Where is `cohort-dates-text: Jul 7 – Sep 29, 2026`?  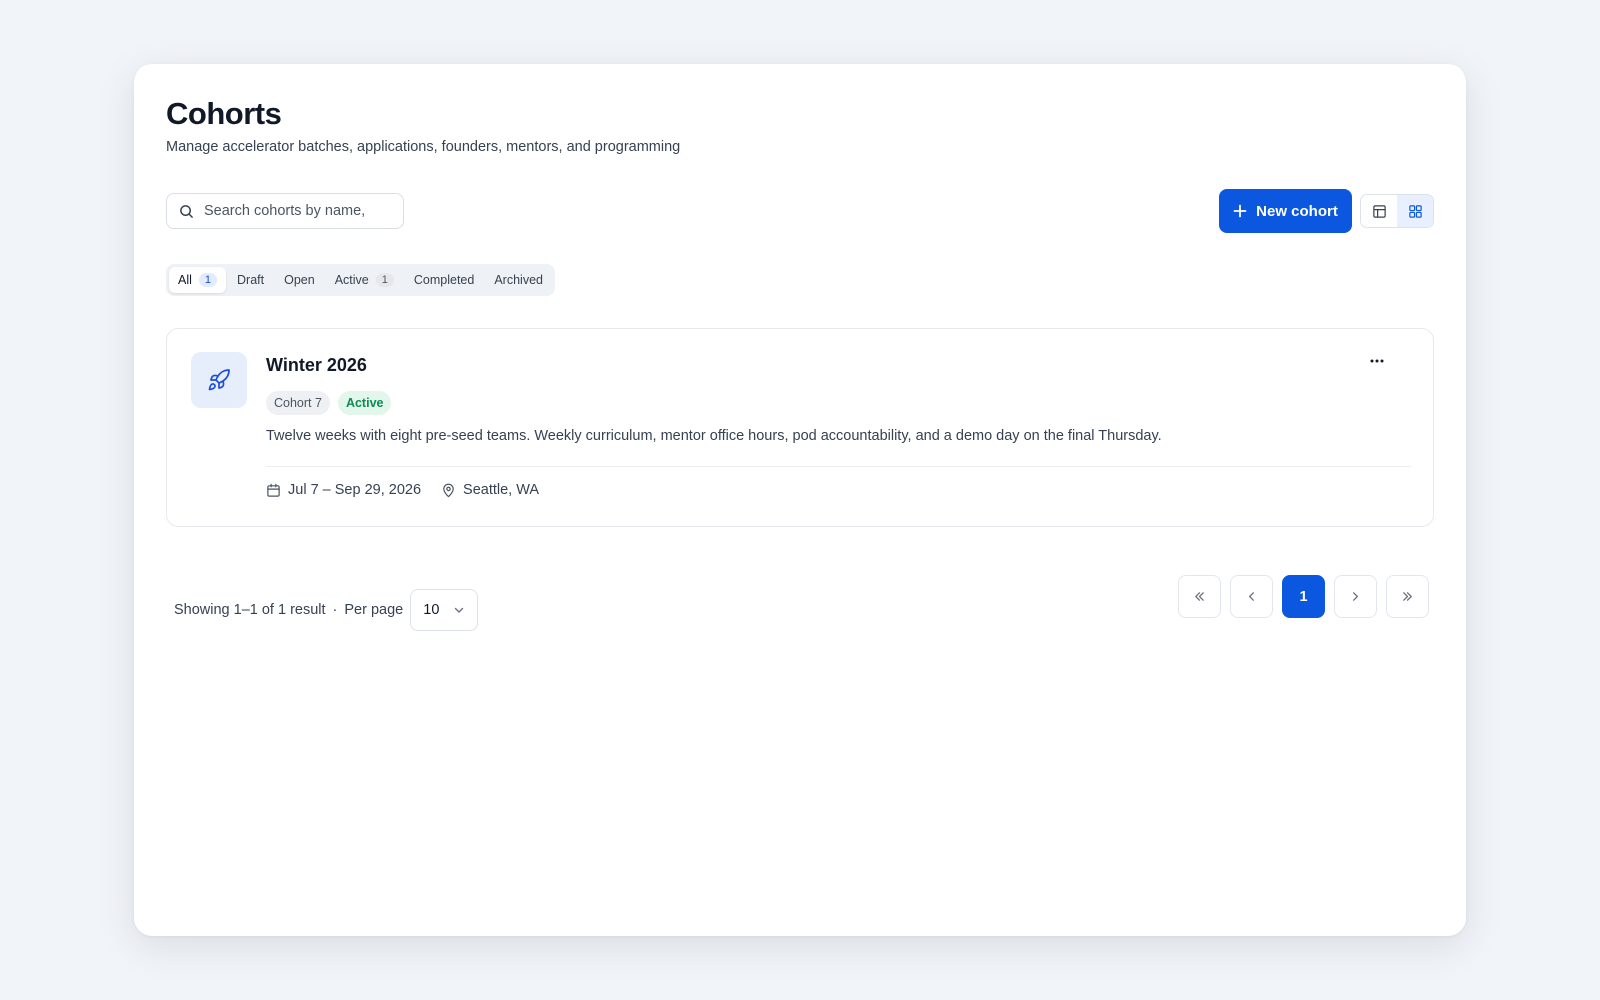 cohort-dates-text: Jul 7 – Sep 29, 2026 is located at coordinates (355, 490).